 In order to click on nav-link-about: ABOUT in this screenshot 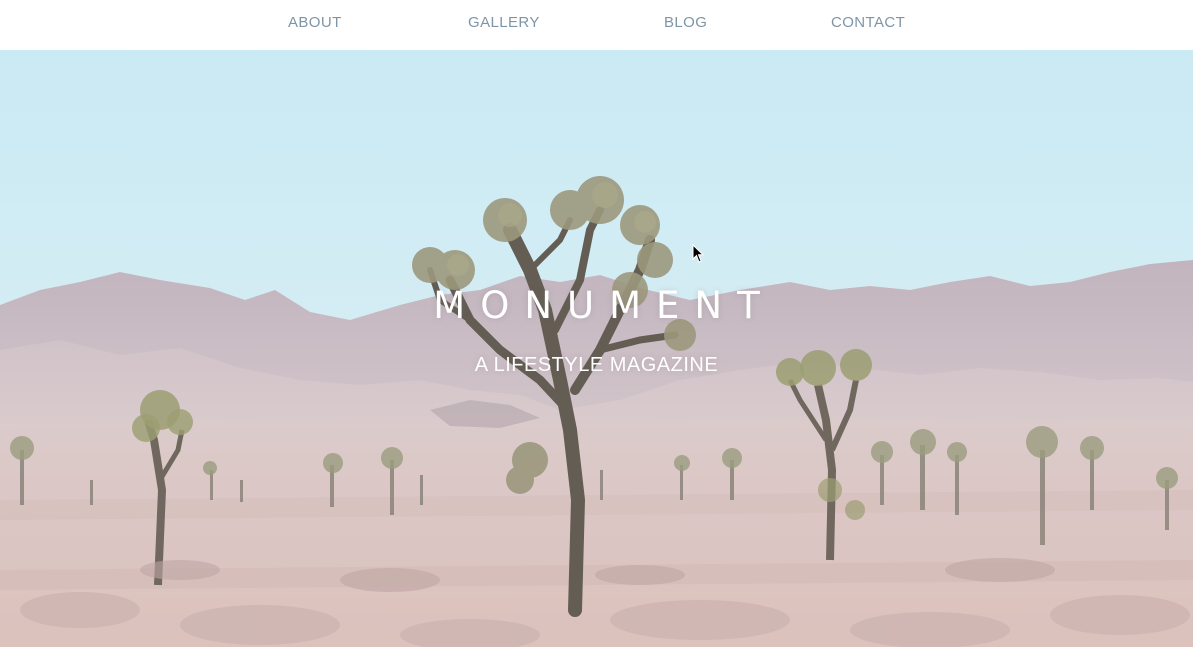, I will do `click(315, 22)`.